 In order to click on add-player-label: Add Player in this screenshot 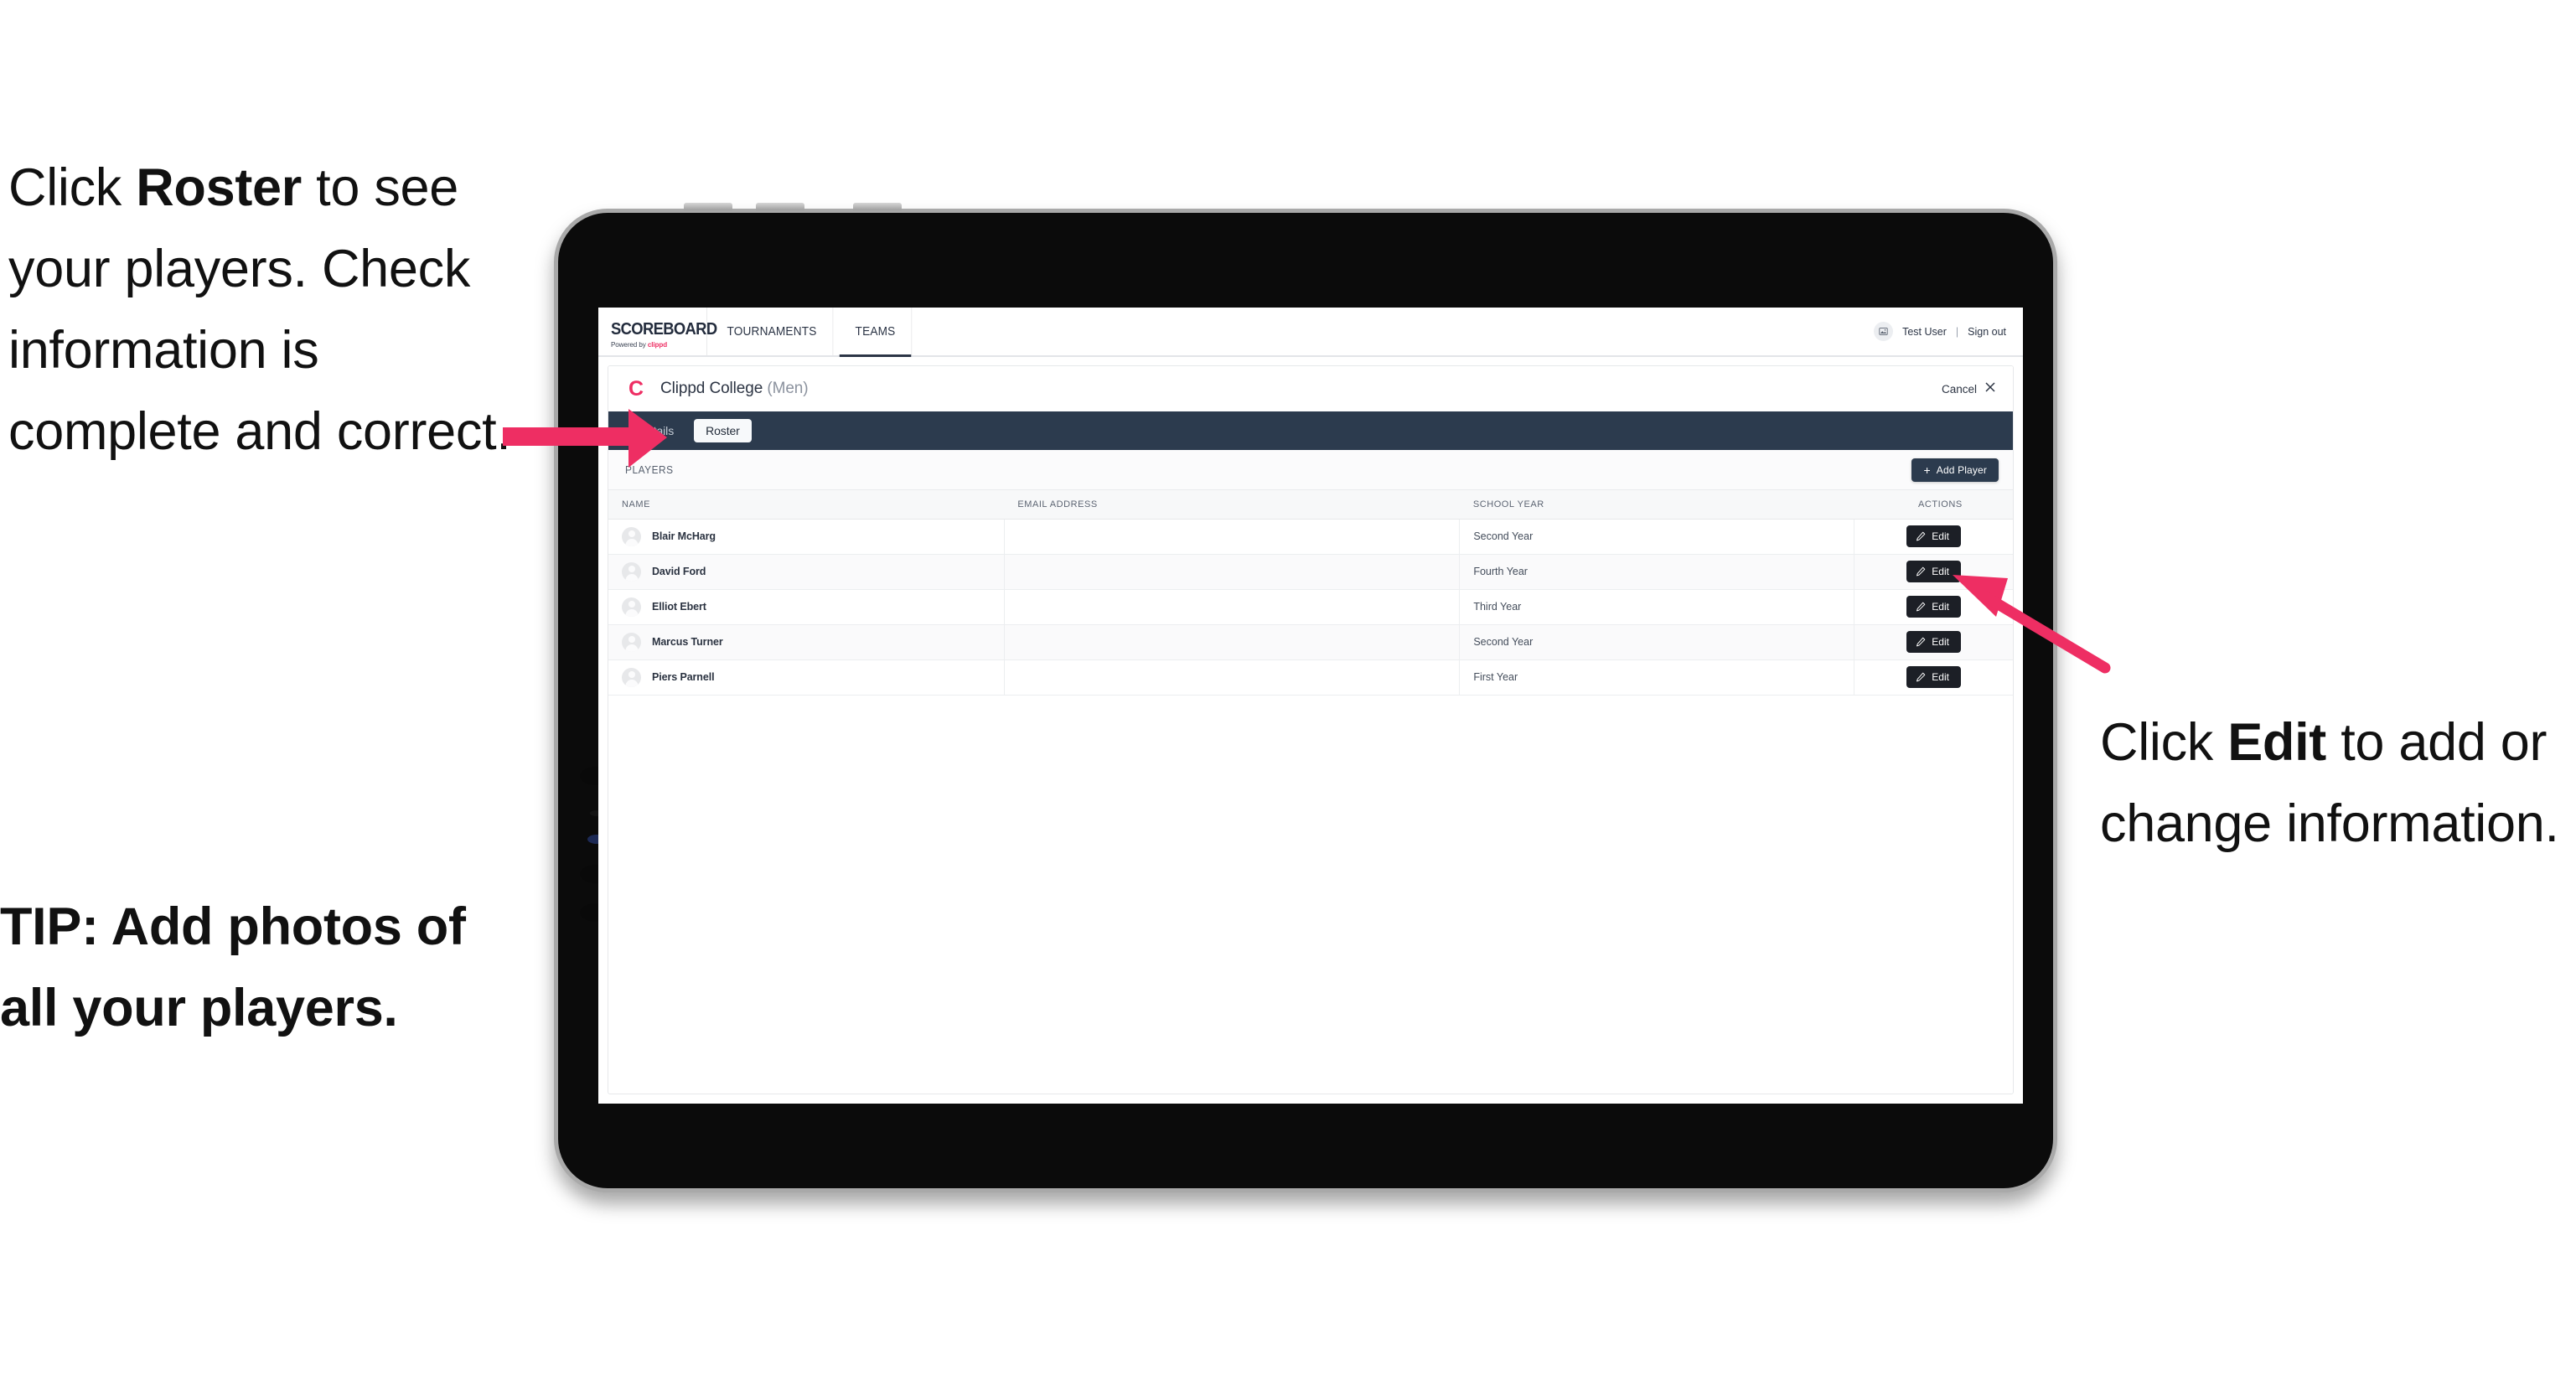, I will do `click(1961, 469)`.